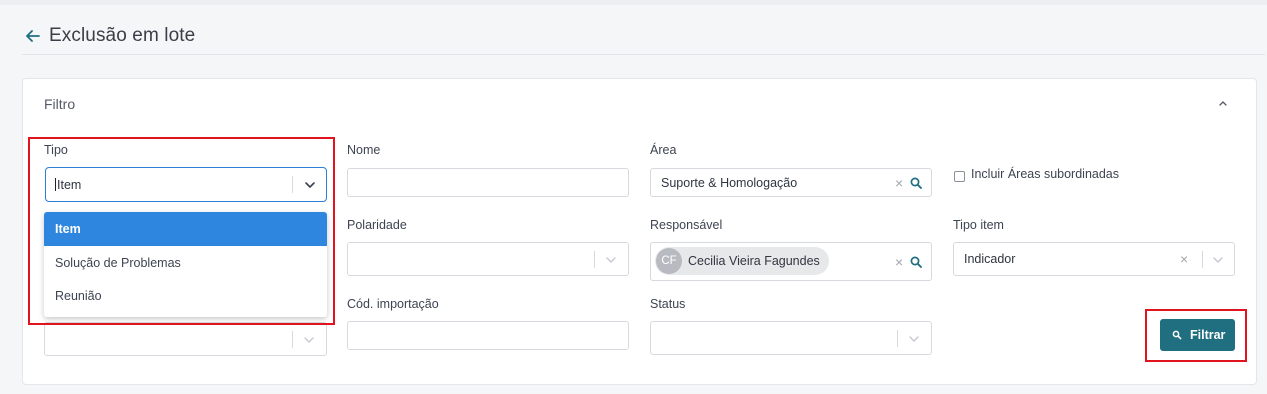  I want to click on area-lookup: Suporte & Homologação ×, so click(791, 182).